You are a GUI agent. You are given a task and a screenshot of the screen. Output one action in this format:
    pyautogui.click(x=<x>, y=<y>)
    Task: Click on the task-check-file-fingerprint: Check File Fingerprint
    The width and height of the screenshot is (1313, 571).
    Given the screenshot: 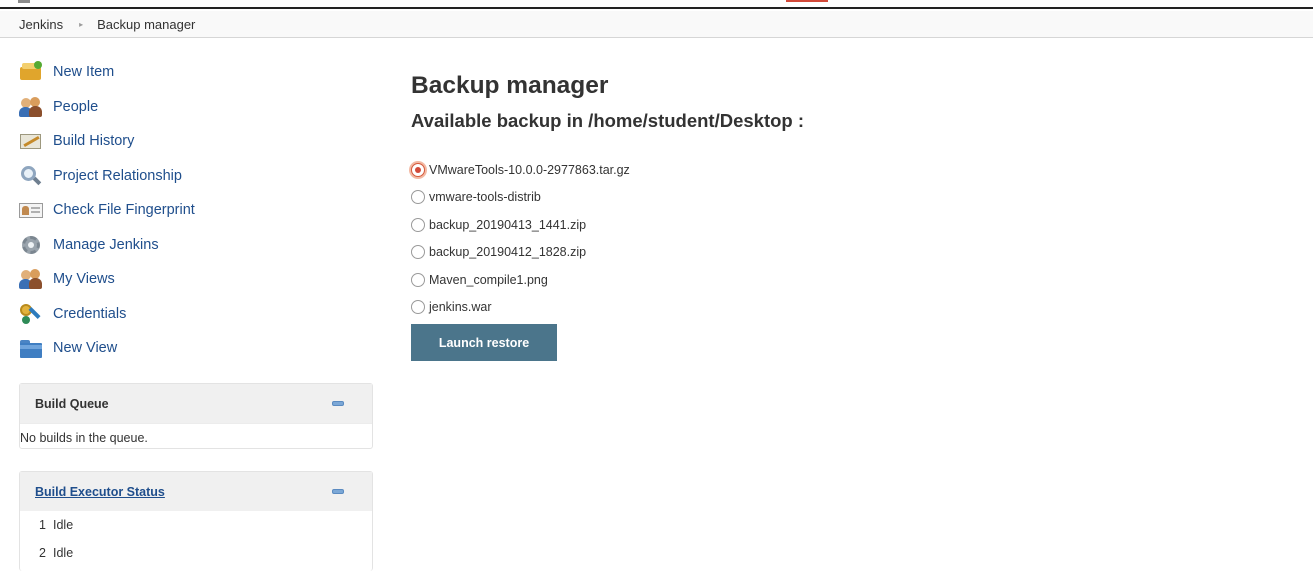 What is the action you would take?
    pyautogui.click(x=199, y=210)
    